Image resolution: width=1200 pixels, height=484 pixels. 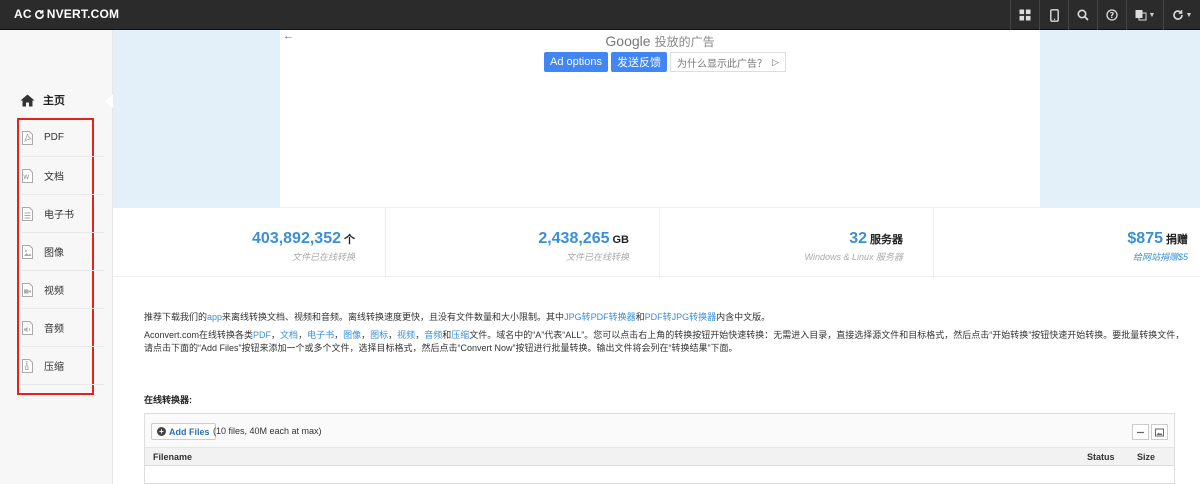 I want to click on audio-link: 音频, so click(x=433, y=335).